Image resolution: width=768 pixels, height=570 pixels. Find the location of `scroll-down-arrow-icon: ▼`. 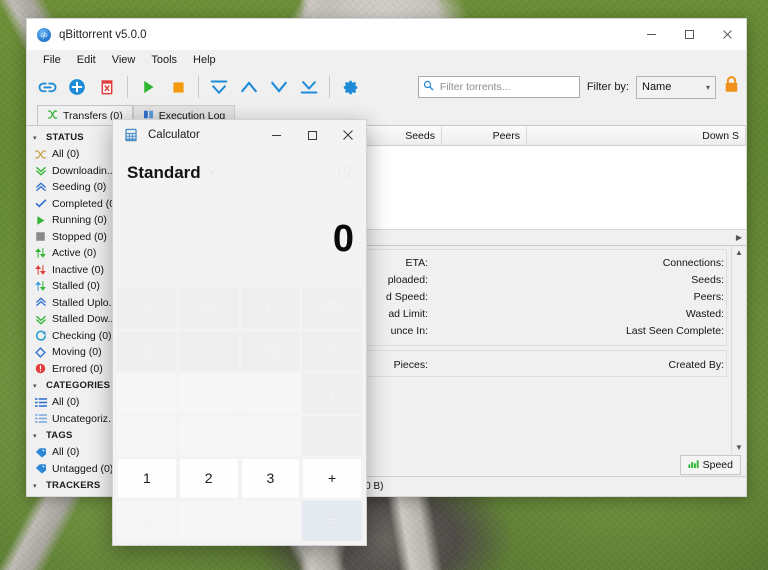

scroll-down-arrow-icon: ▼ is located at coordinates (739, 447).